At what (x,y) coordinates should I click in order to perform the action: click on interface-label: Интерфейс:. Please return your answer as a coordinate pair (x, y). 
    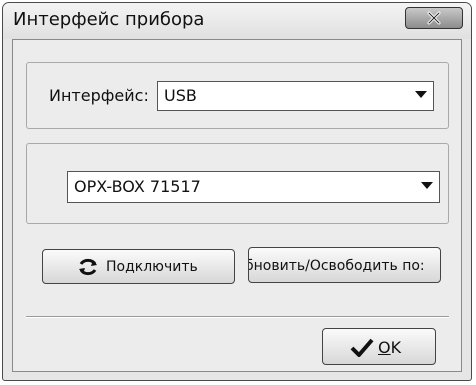
    Looking at the image, I should click on (99, 95).